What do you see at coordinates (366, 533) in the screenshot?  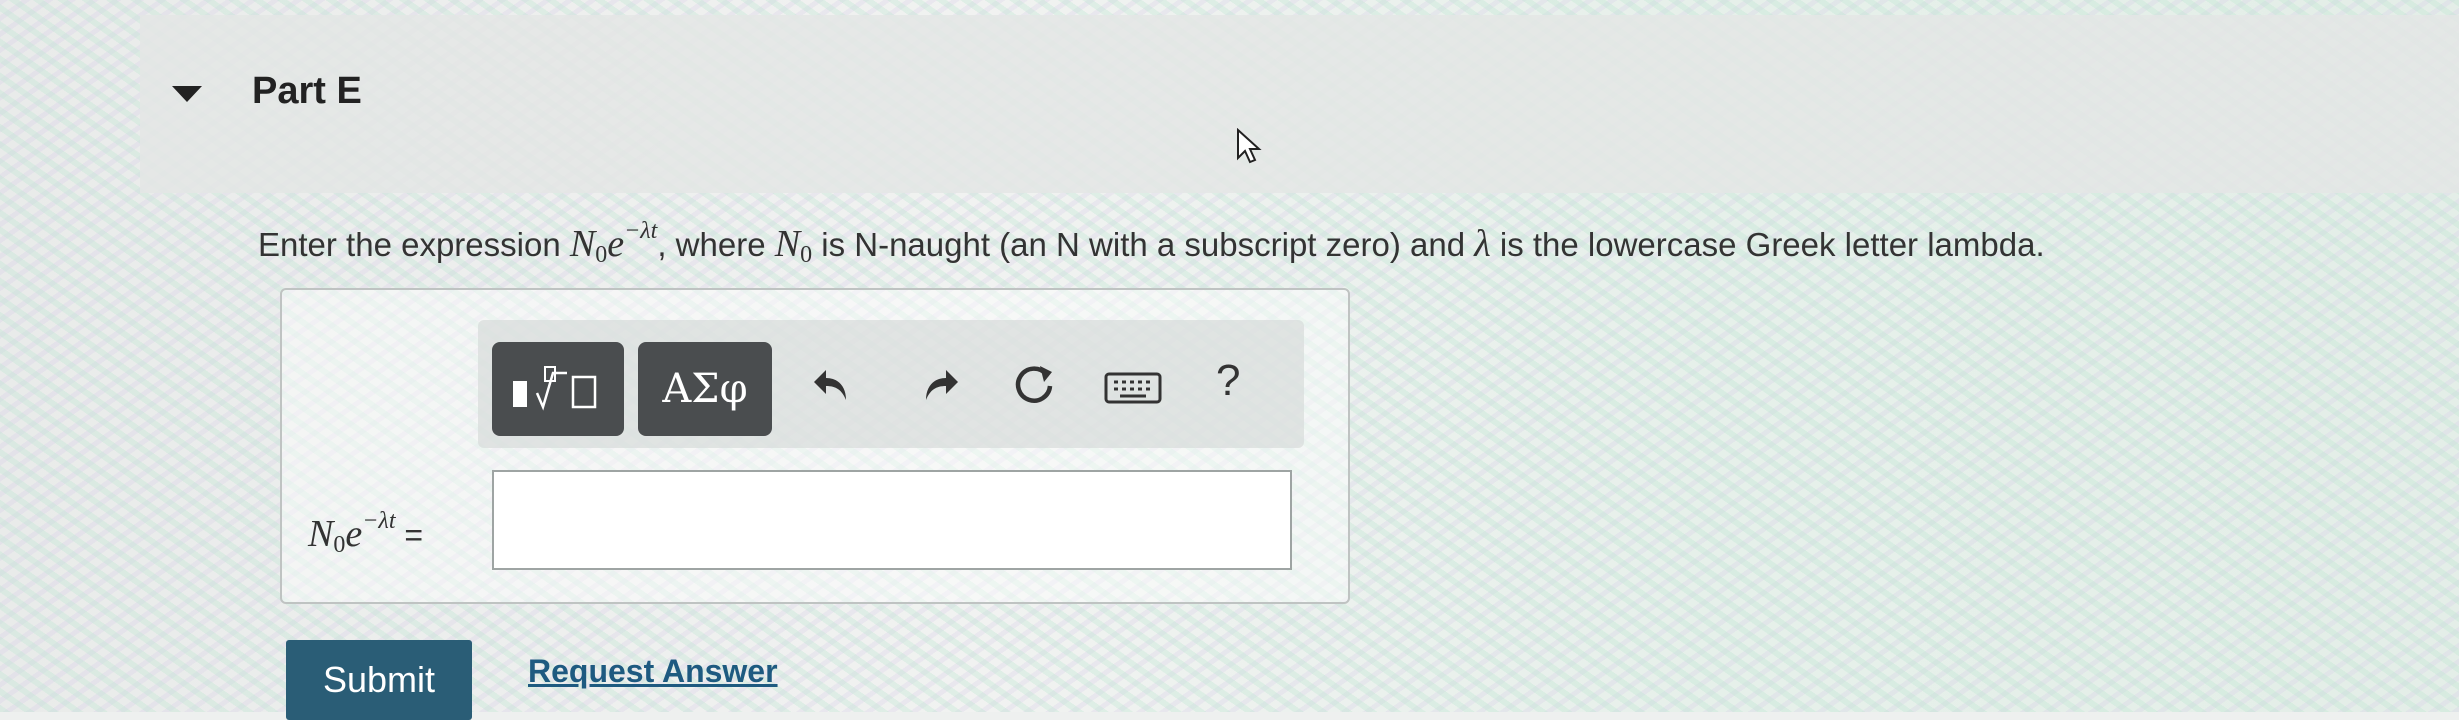 I see `answer-label: N0e−λt =` at bounding box center [366, 533].